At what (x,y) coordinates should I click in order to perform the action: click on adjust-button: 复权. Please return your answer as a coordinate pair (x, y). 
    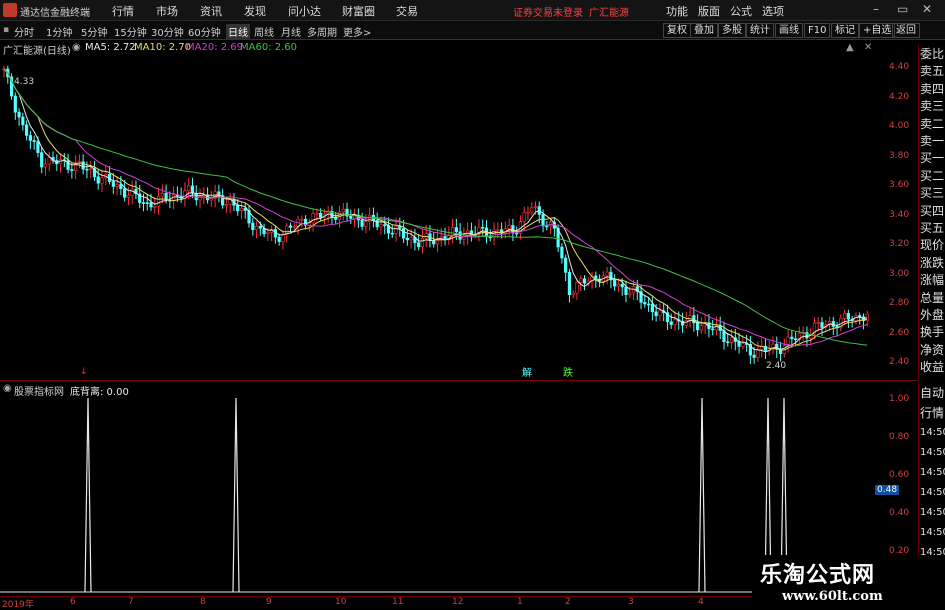
    Looking at the image, I should click on (677, 30).